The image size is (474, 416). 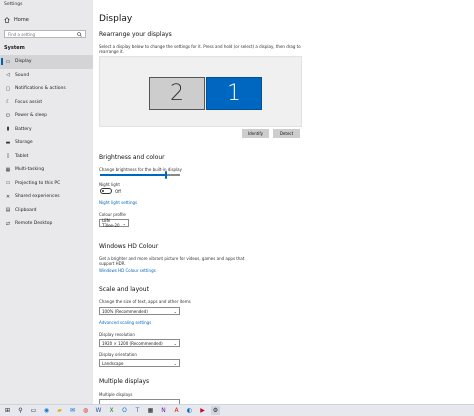 What do you see at coordinates (22, 75) in the screenshot?
I see `sidebar-item-label: Sound` at bounding box center [22, 75].